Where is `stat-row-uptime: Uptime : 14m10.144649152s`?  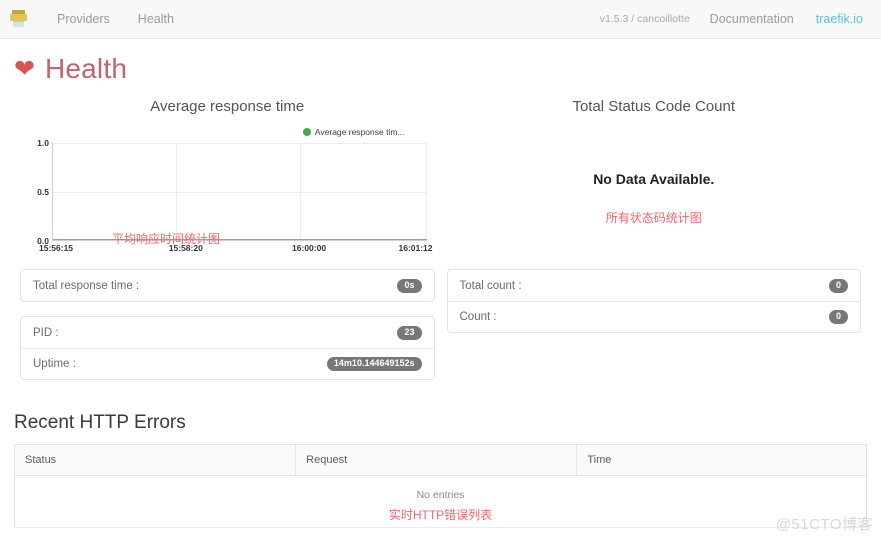 stat-row-uptime: Uptime : 14m10.144649152s is located at coordinates (227, 363).